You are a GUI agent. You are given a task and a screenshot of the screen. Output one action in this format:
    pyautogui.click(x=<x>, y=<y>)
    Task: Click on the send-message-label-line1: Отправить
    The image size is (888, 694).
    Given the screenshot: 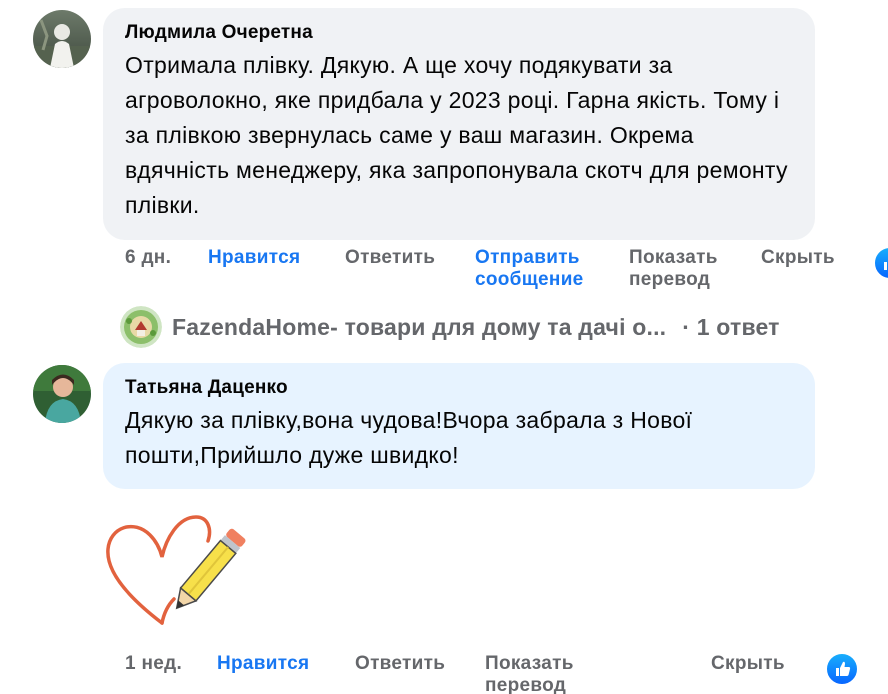 What is the action you would take?
    pyautogui.click(x=527, y=257)
    